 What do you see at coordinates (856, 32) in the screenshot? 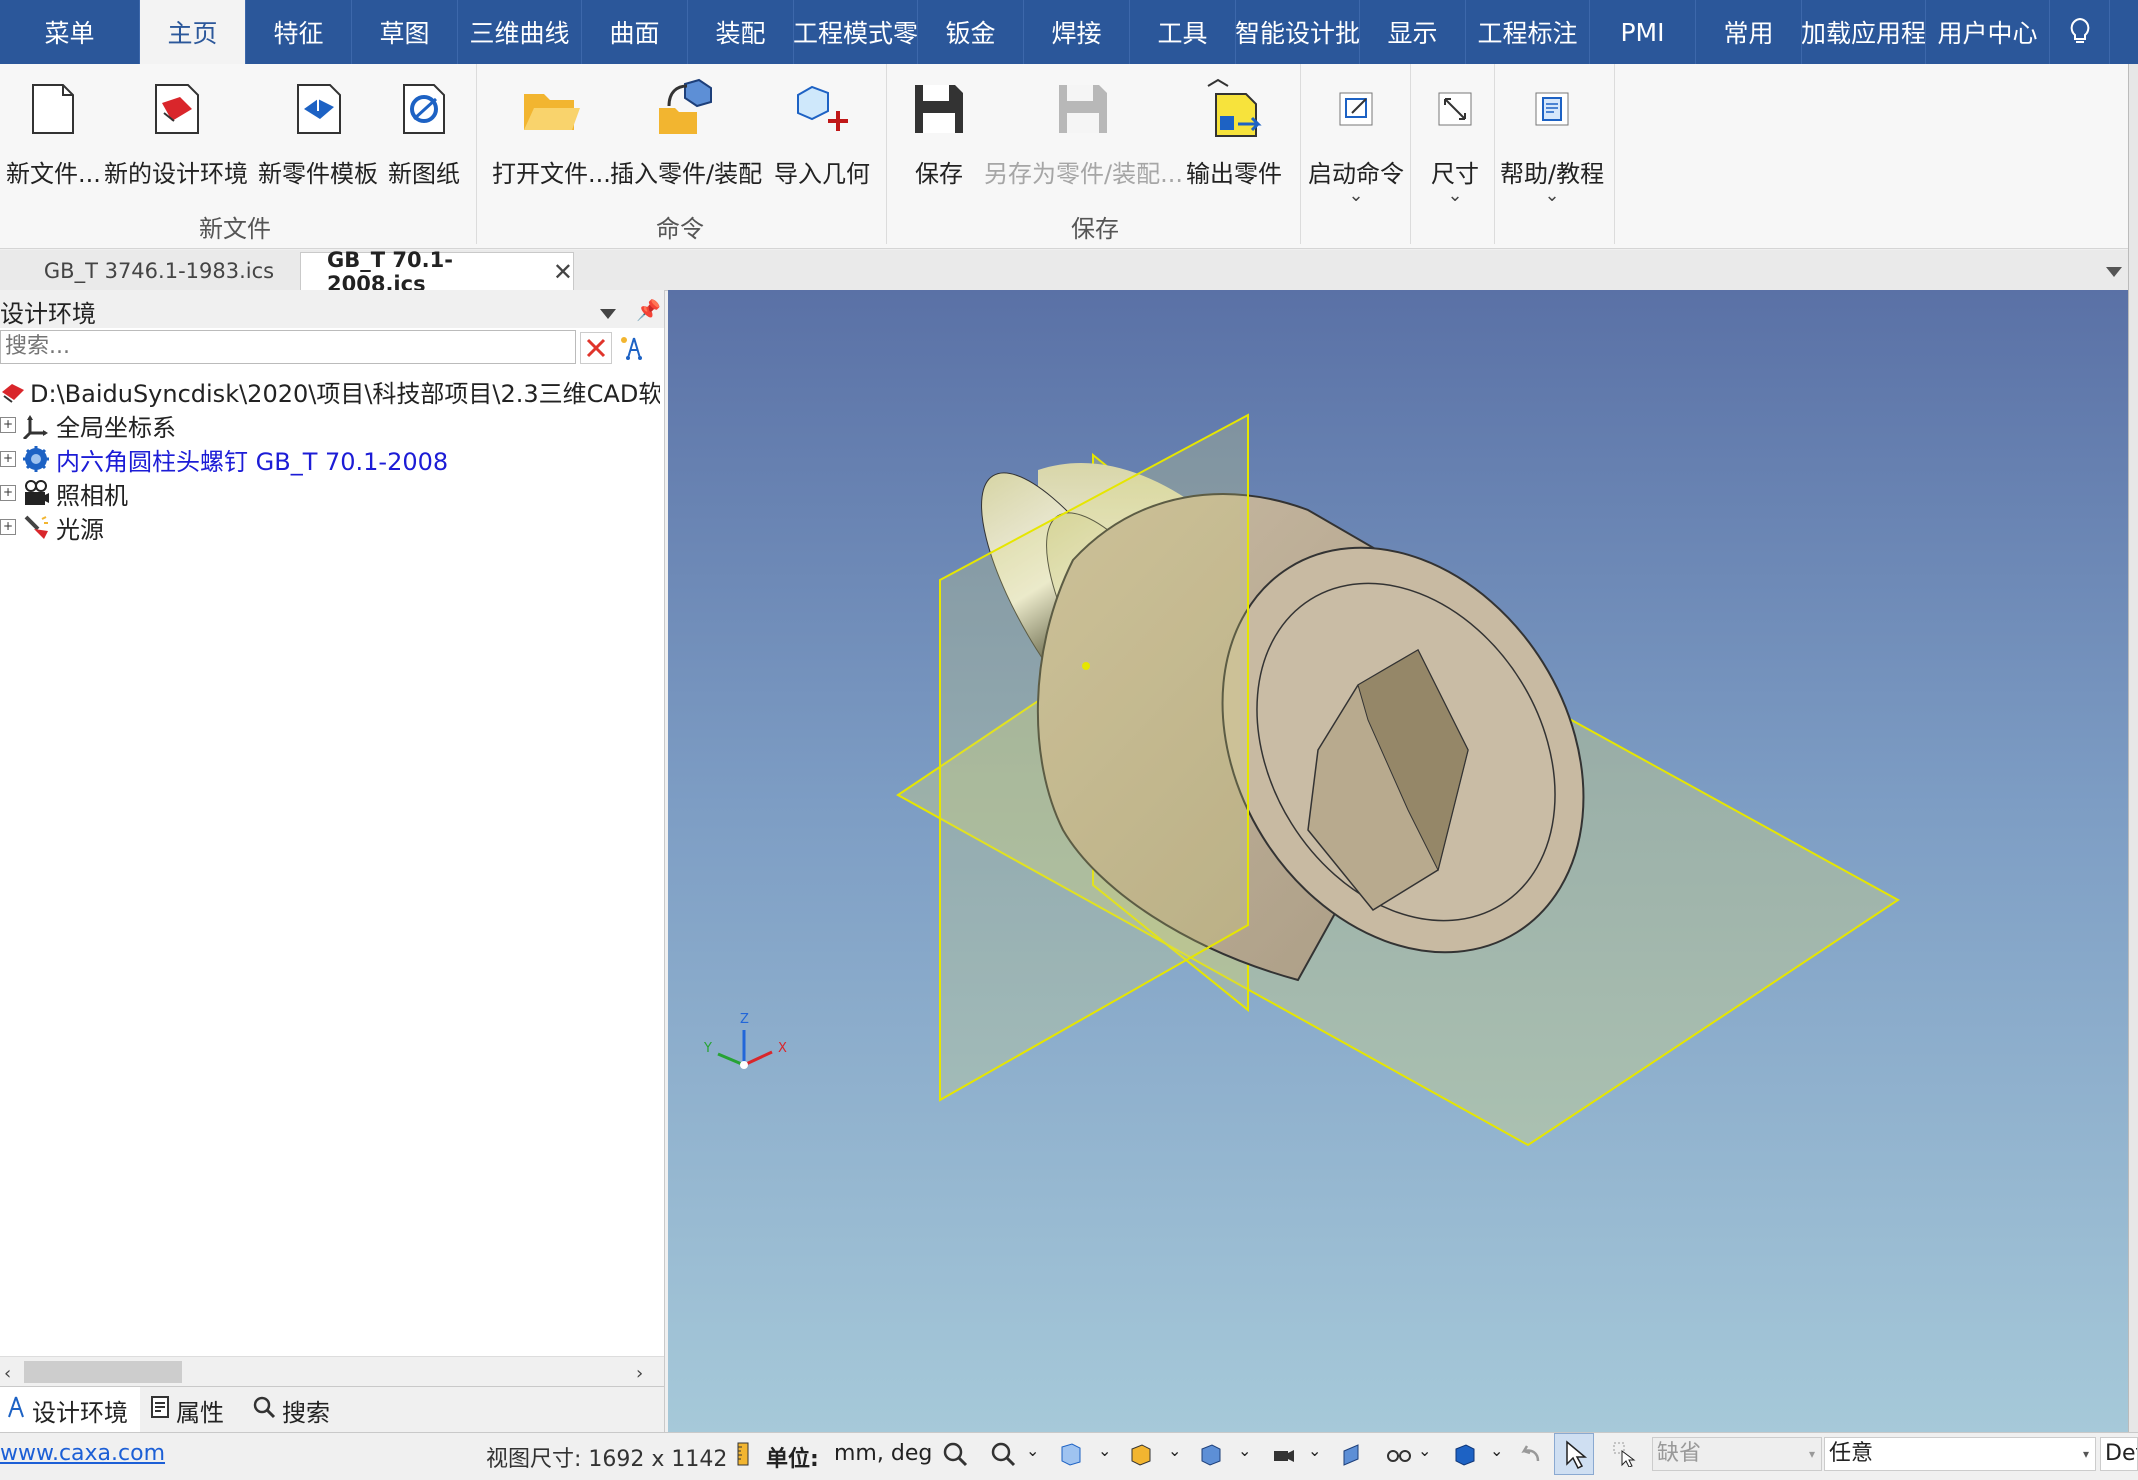
I see `menu-tab-engineering-mode: 工程模式零` at bounding box center [856, 32].